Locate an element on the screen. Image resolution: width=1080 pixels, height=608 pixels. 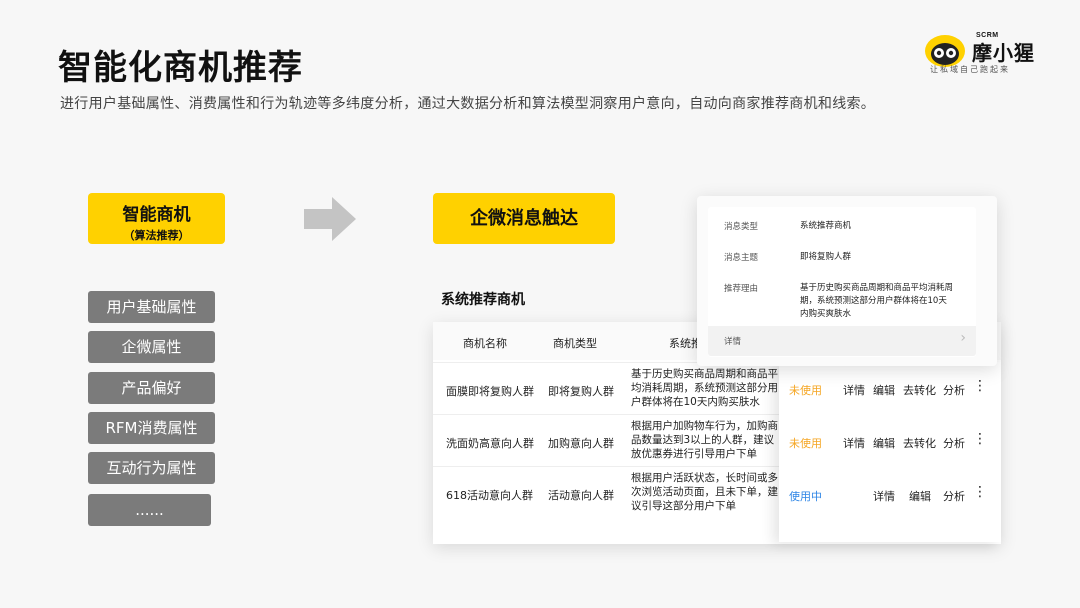
page-title: 智能化商机推荐 is located at coordinates (180, 68).